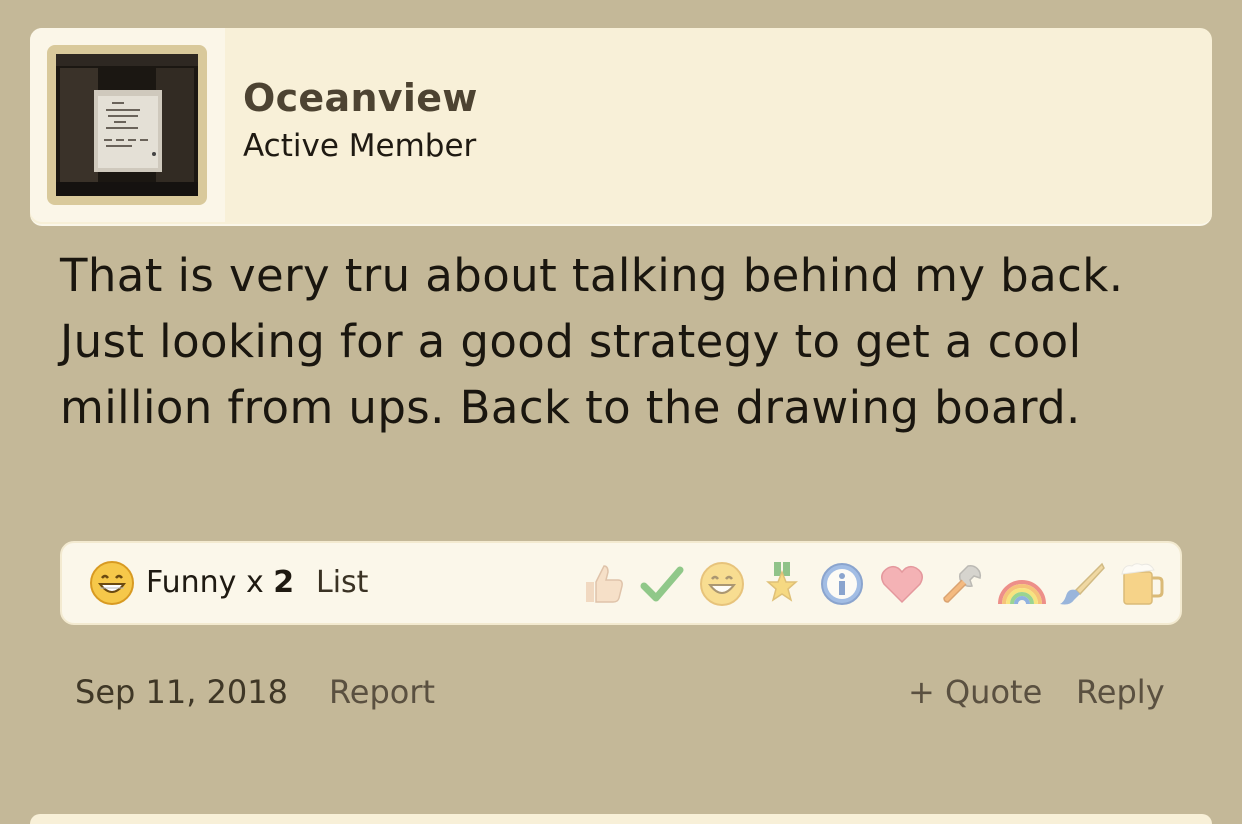 This screenshot has width=1242, height=824. What do you see at coordinates (1082, 584) in the screenshot?
I see `creative-icon` at bounding box center [1082, 584].